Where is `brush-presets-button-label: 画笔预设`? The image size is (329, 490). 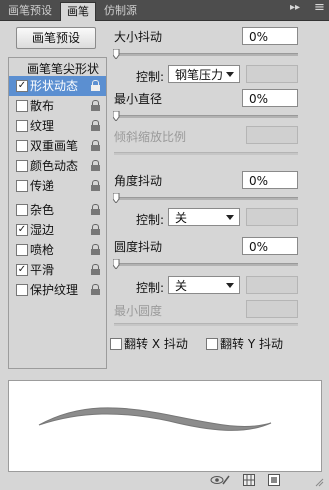
brush-presets-button-label: 画笔预设 is located at coordinates (55, 38).